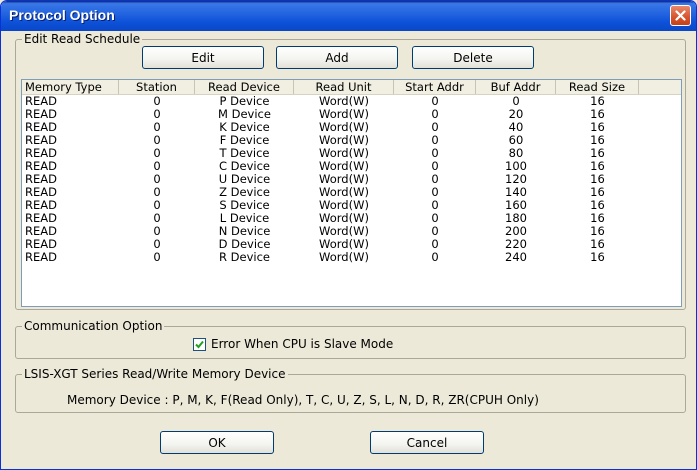 The width and height of the screenshot is (697, 470). I want to click on table-cell: F Device, so click(244, 140).